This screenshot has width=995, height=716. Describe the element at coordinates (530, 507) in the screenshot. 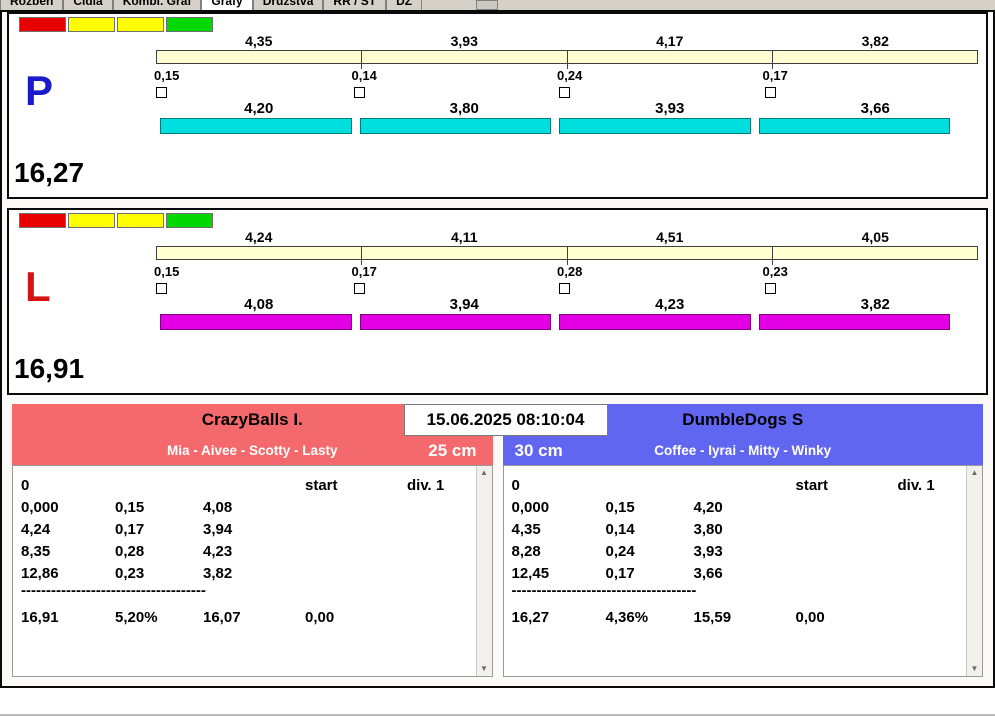

I see `cell: 0,000` at that location.